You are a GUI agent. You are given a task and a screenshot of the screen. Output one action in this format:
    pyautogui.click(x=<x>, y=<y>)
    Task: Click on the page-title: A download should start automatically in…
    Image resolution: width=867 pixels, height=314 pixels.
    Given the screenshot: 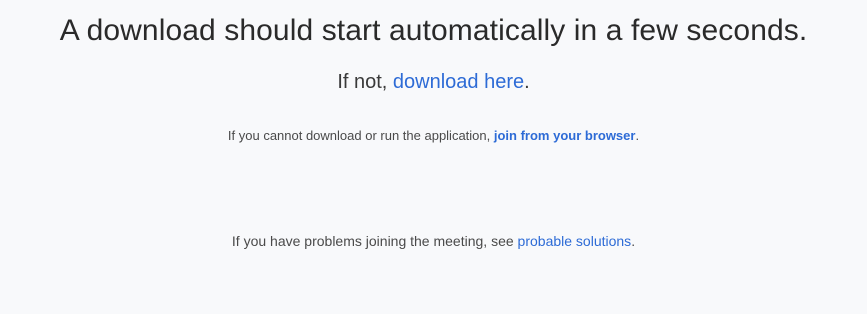 What is the action you would take?
    pyautogui.click(x=433, y=30)
    